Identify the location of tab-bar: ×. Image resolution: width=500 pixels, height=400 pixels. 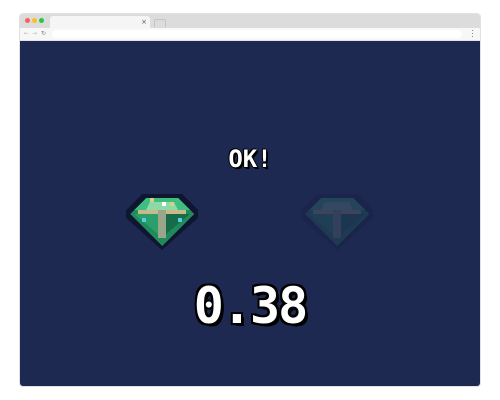
(250, 21).